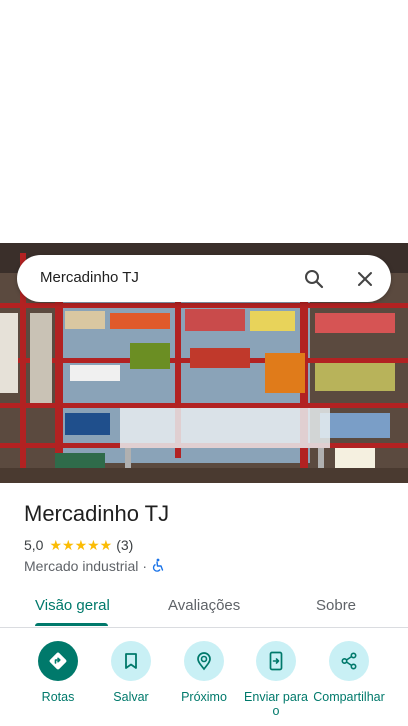 The image size is (408, 726). Describe the element at coordinates (58, 697) in the screenshot. I see `directions-label: Rotas` at that location.